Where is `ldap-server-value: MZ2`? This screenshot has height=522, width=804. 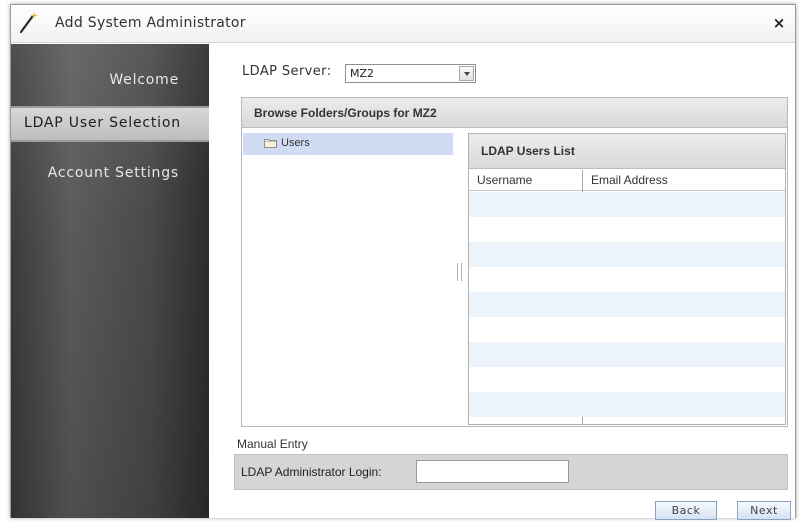 ldap-server-value: MZ2 is located at coordinates (362, 73).